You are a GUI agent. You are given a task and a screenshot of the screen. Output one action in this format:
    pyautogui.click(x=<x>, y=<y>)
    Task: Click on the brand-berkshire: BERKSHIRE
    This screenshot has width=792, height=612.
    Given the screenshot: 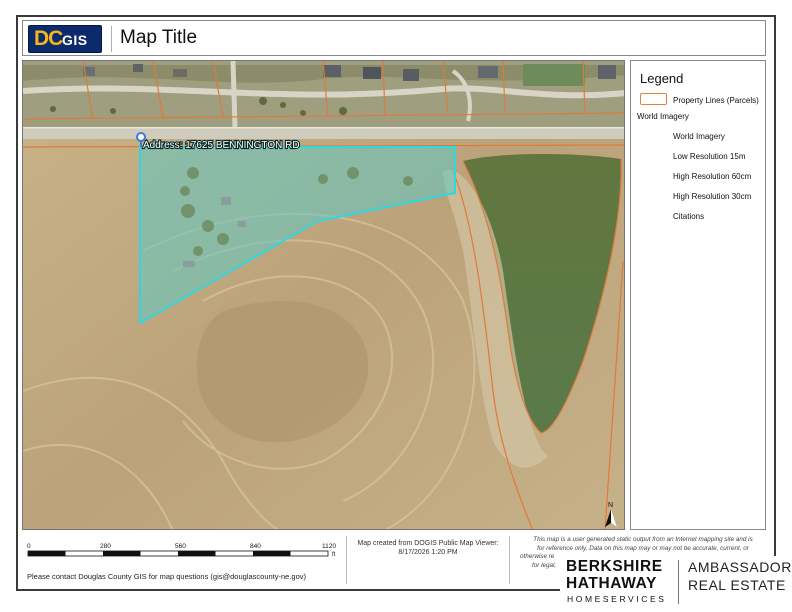 What is the action you would take?
    pyautogui.click(x=614, y=566)
    